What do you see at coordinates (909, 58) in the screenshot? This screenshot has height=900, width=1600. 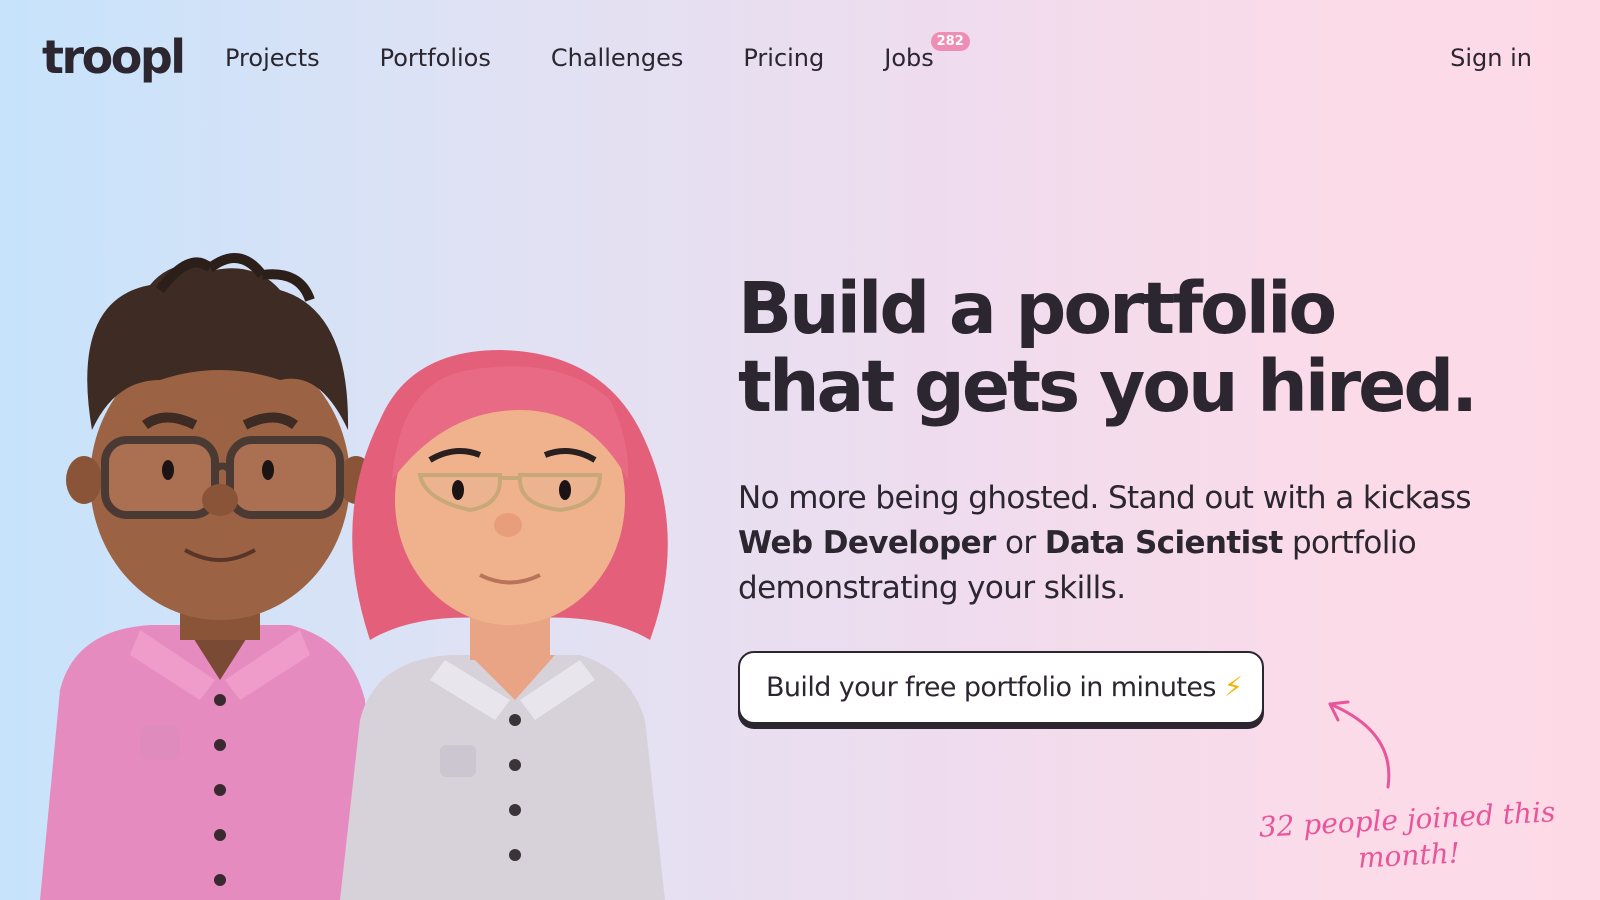 I see `nav-jobs-label: Jobs` at bounding box center [909, 58].